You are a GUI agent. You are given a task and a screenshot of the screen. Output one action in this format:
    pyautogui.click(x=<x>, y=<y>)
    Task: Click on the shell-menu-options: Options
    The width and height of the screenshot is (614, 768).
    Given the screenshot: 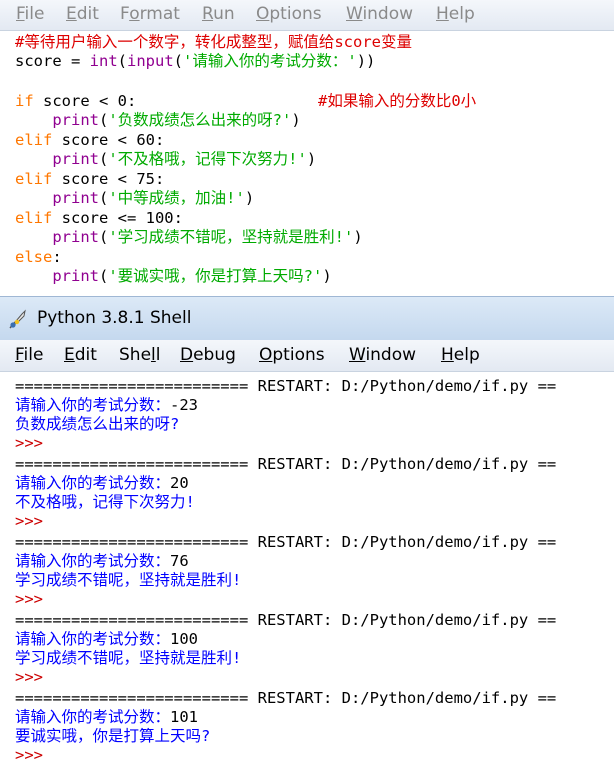 What is the action you would take?
    pyautogui.click(x=292, y=355)
    